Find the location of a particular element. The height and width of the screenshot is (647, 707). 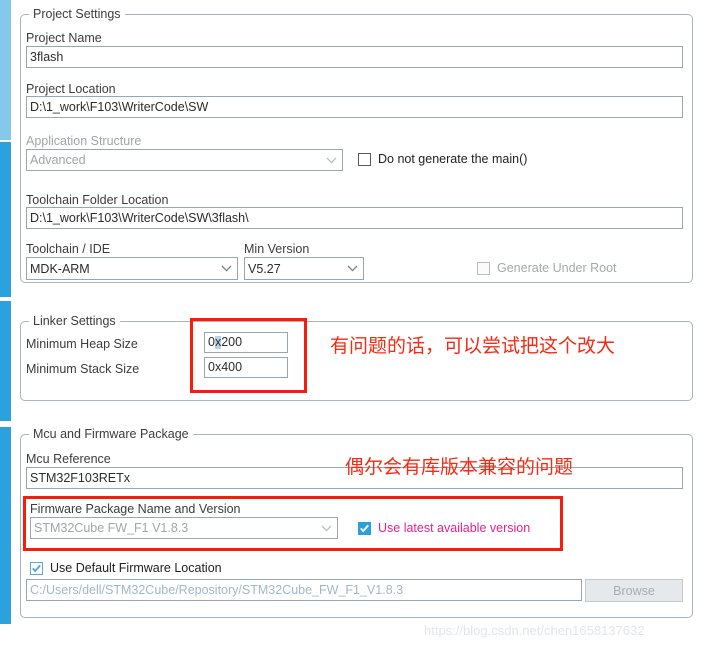

generate-under-root-checkbox-row: Generate Under Root is located at coordinates (547, 268).